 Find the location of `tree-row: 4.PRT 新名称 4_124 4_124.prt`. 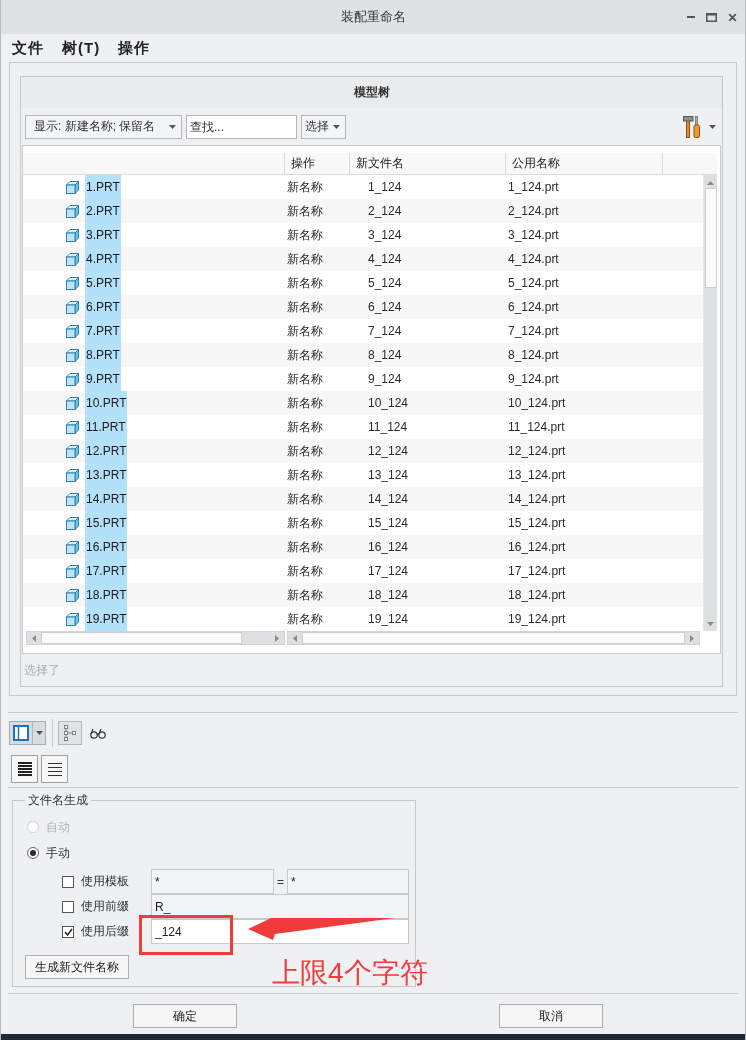

tree-row: 4.PRT 新名称 4_124 4_124.prt is located at coordinates (363, 259).